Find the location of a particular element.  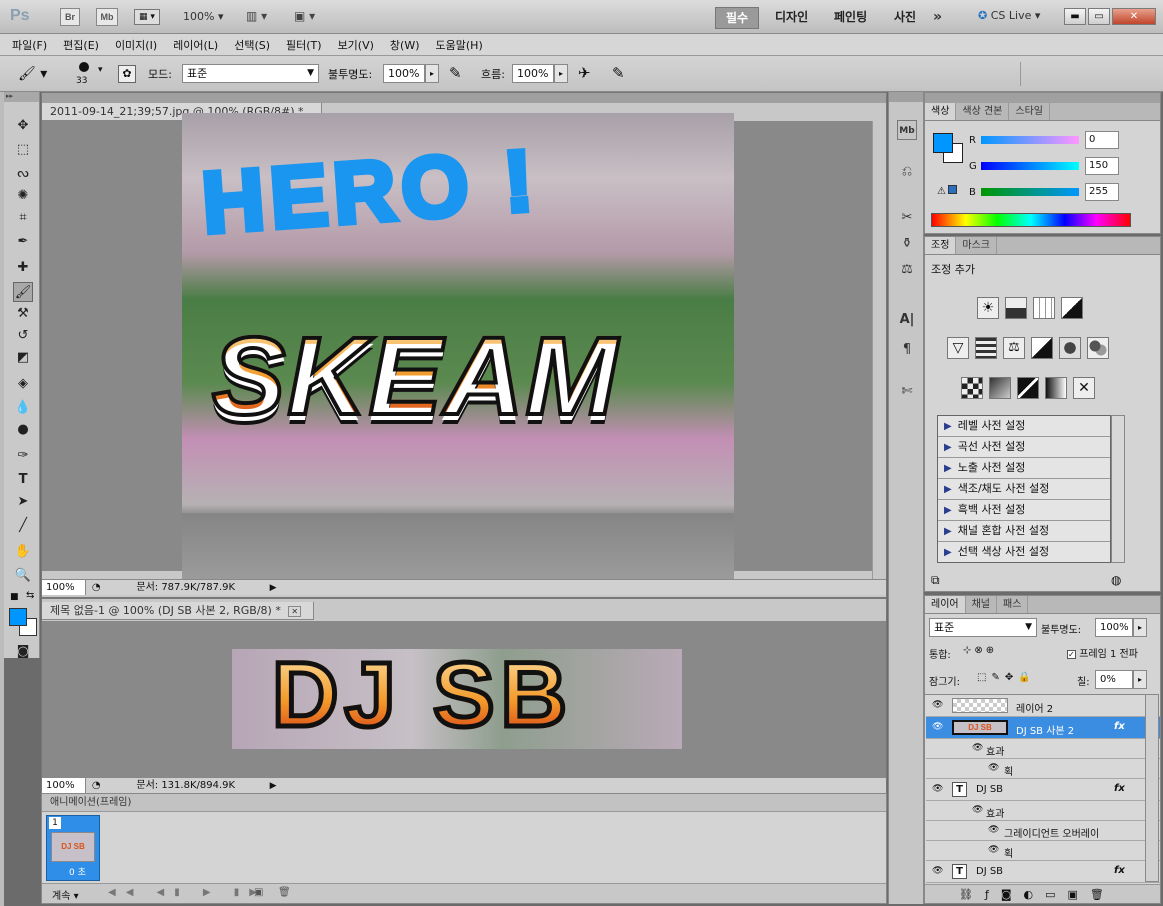

preset-channel-mixer: ▶ 채널 혼합 사전 설정 is located at coordinates (1024, 531).